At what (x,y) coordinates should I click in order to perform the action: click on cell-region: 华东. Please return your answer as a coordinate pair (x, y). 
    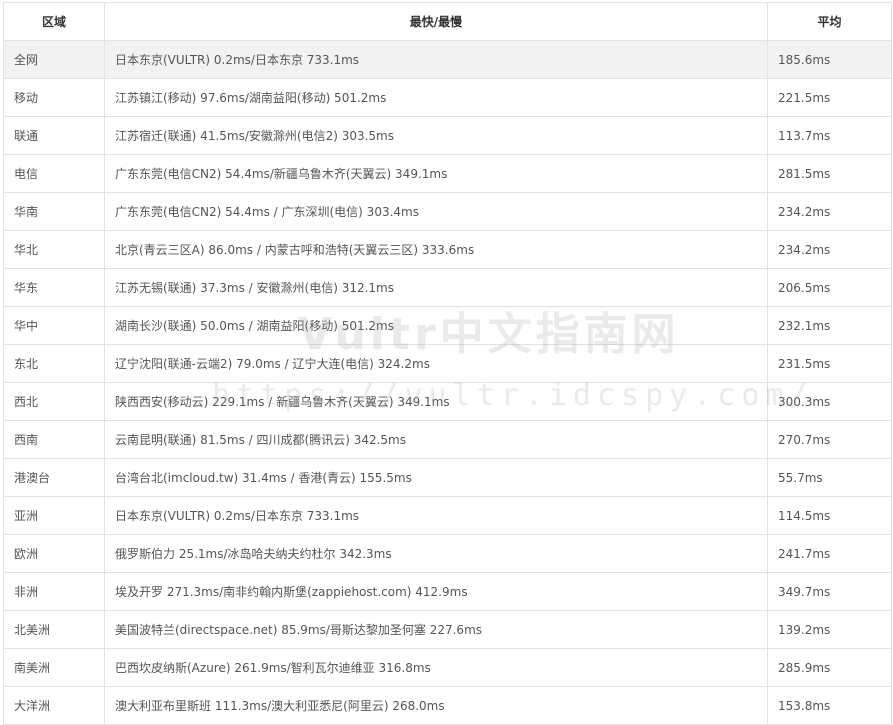
    Looking at the image, I should click on (54, 287).